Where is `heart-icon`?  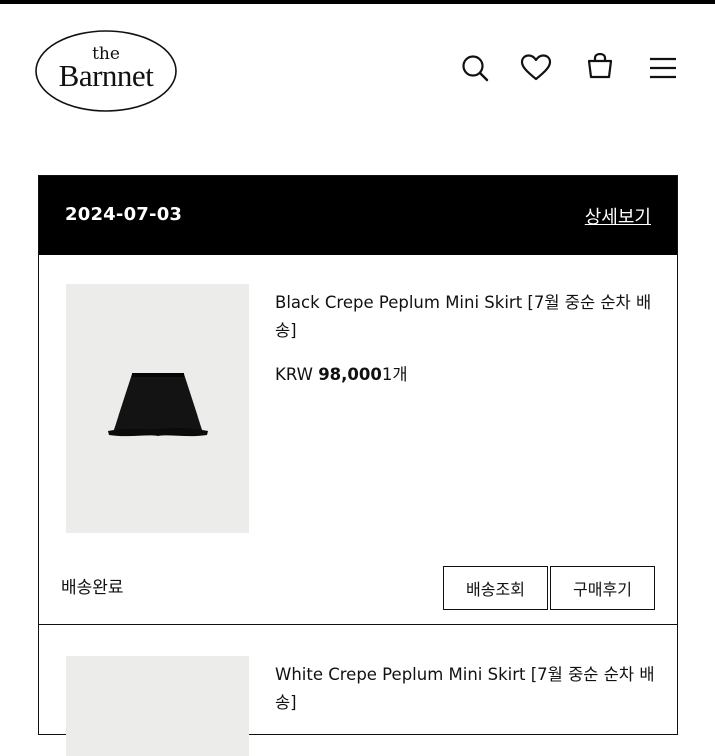
heart-icon is located at coordinates (536, 68).